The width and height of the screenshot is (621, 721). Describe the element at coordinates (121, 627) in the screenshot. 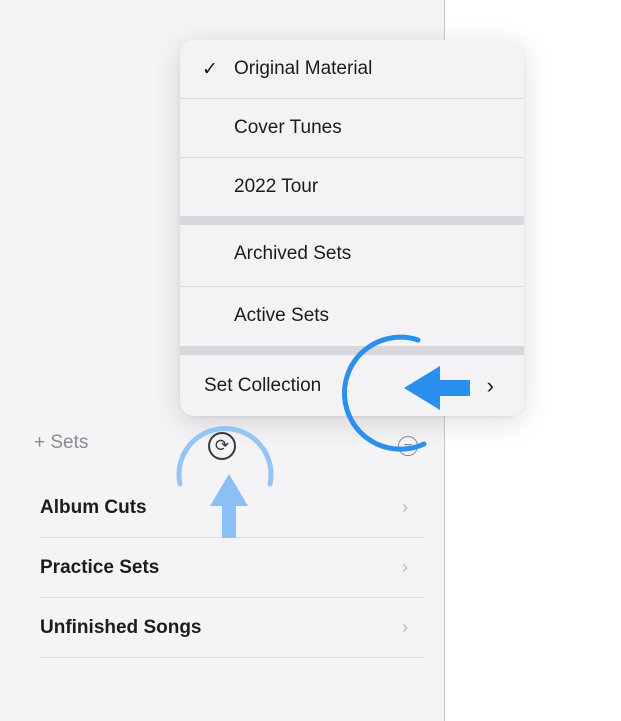

I see `set-name: Unfinished Songs` at that location.